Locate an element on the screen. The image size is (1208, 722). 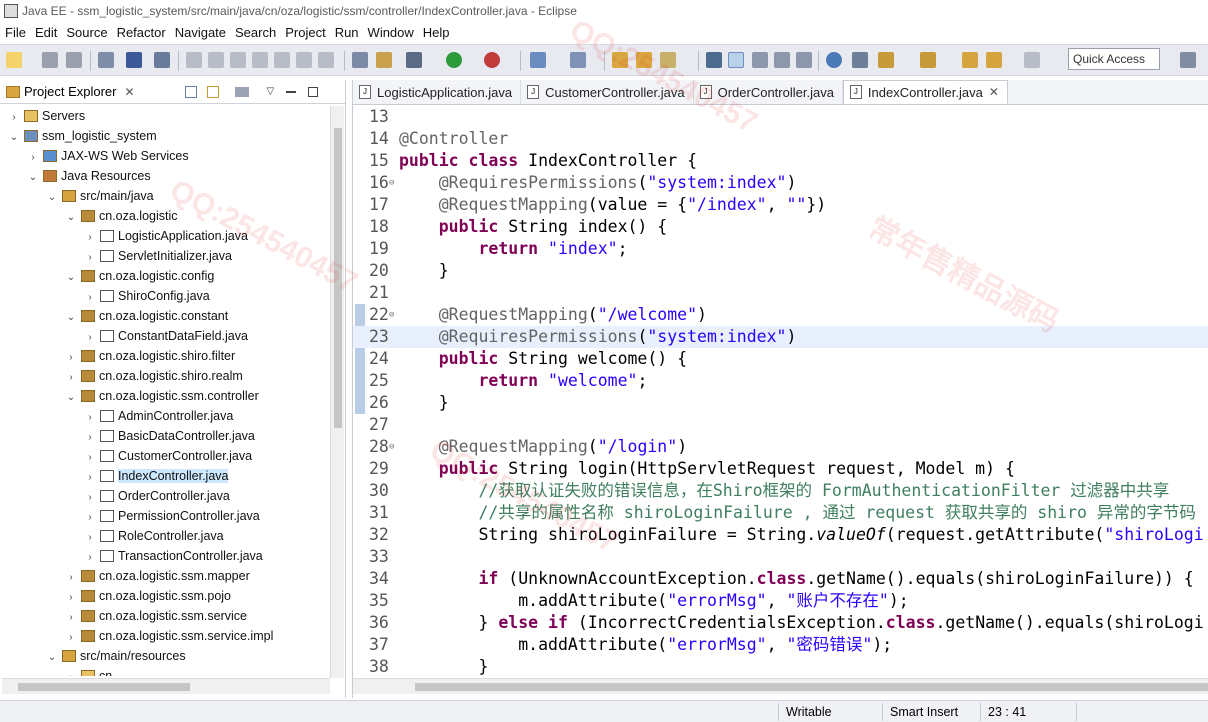
menu-navigate: Navigate is located at coordinates (202, 32).